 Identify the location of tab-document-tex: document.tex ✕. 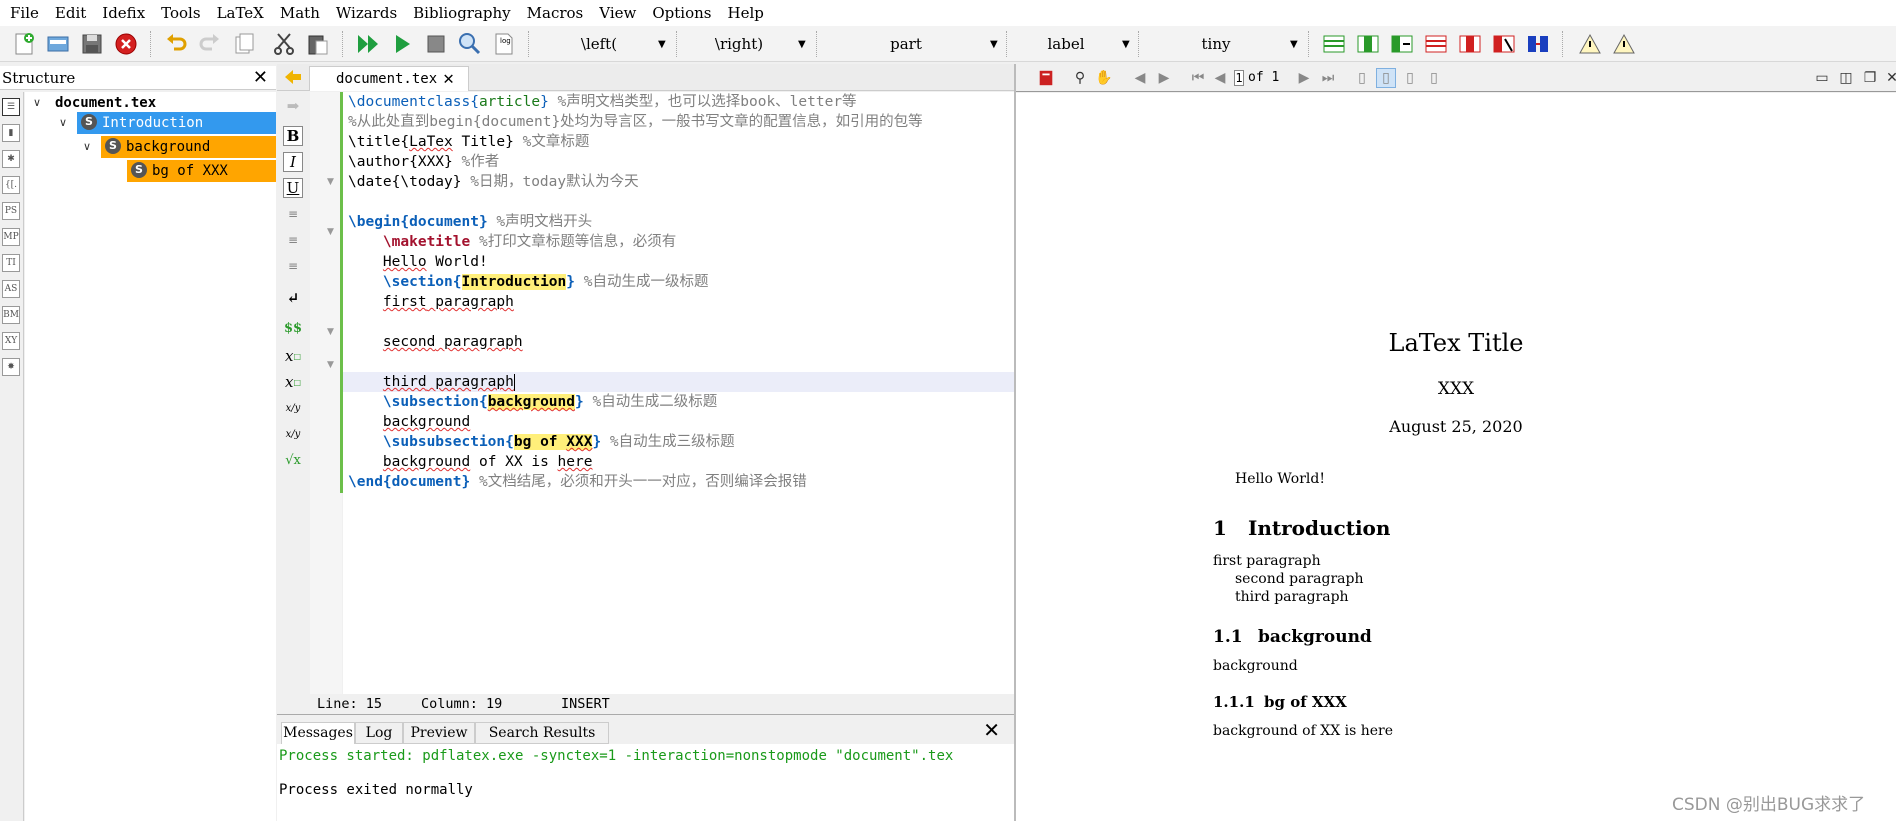
(389, 78).